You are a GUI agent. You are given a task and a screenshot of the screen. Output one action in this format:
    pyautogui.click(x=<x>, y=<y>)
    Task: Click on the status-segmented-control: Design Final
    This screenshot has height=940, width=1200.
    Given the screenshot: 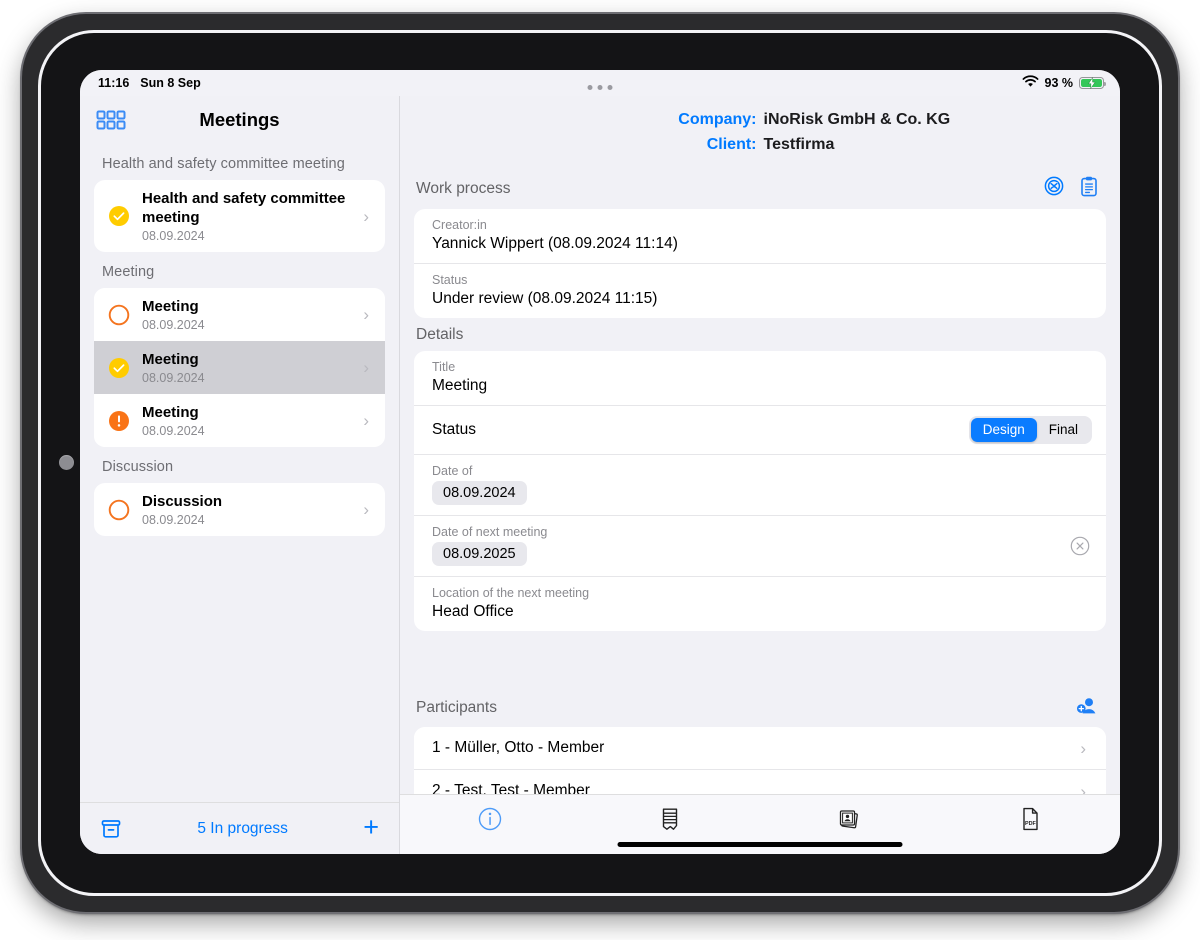 What is the action you would take?
    pyautogui.click(x=1030, y=430)
    